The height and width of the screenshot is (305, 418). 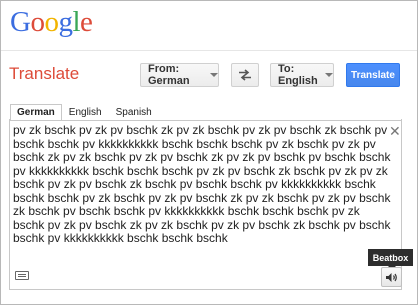 I want to click on google-logo: Google, so click(x=51, y=22).